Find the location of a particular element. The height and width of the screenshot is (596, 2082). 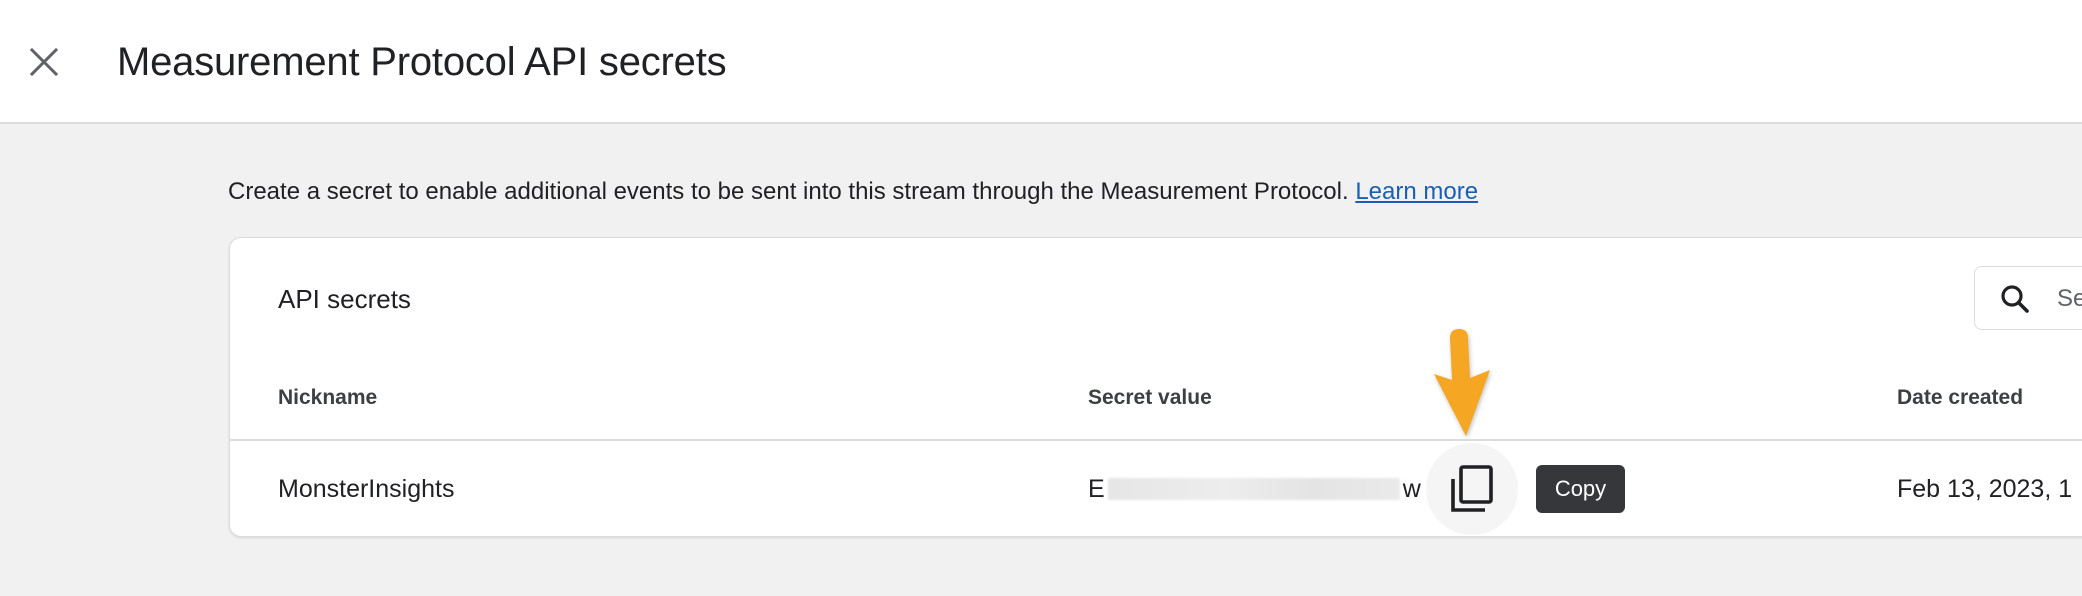

date-created-cell: Feb 13, 2023, 1 is located at coordinates (1985, 489).